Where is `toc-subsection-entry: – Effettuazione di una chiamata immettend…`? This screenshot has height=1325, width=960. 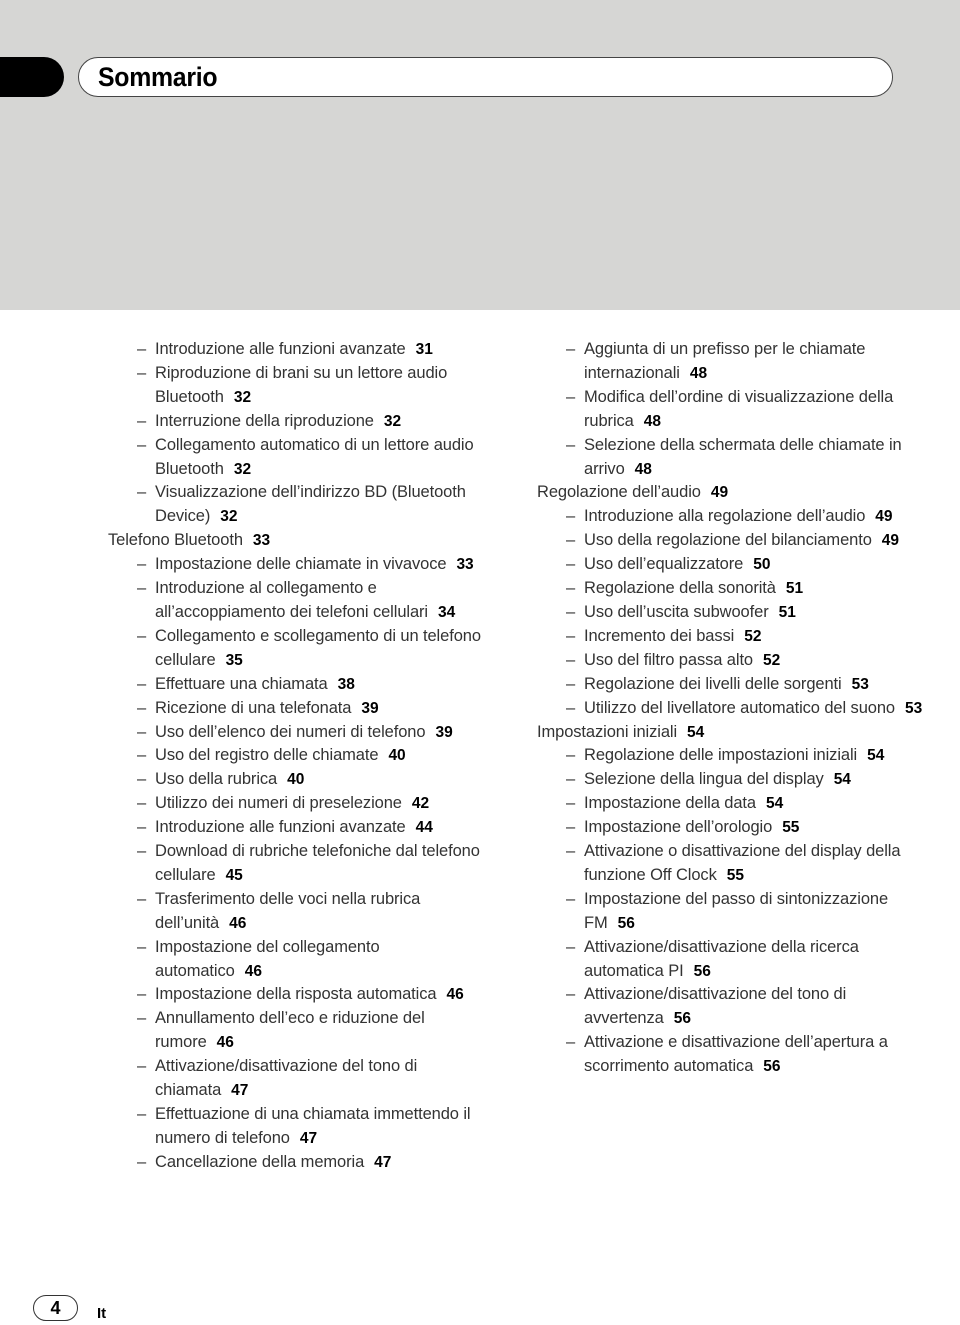 toc-subsection-entry: – Effettuazione di una chiamata immettend… is located at coordinates (298, 1127).